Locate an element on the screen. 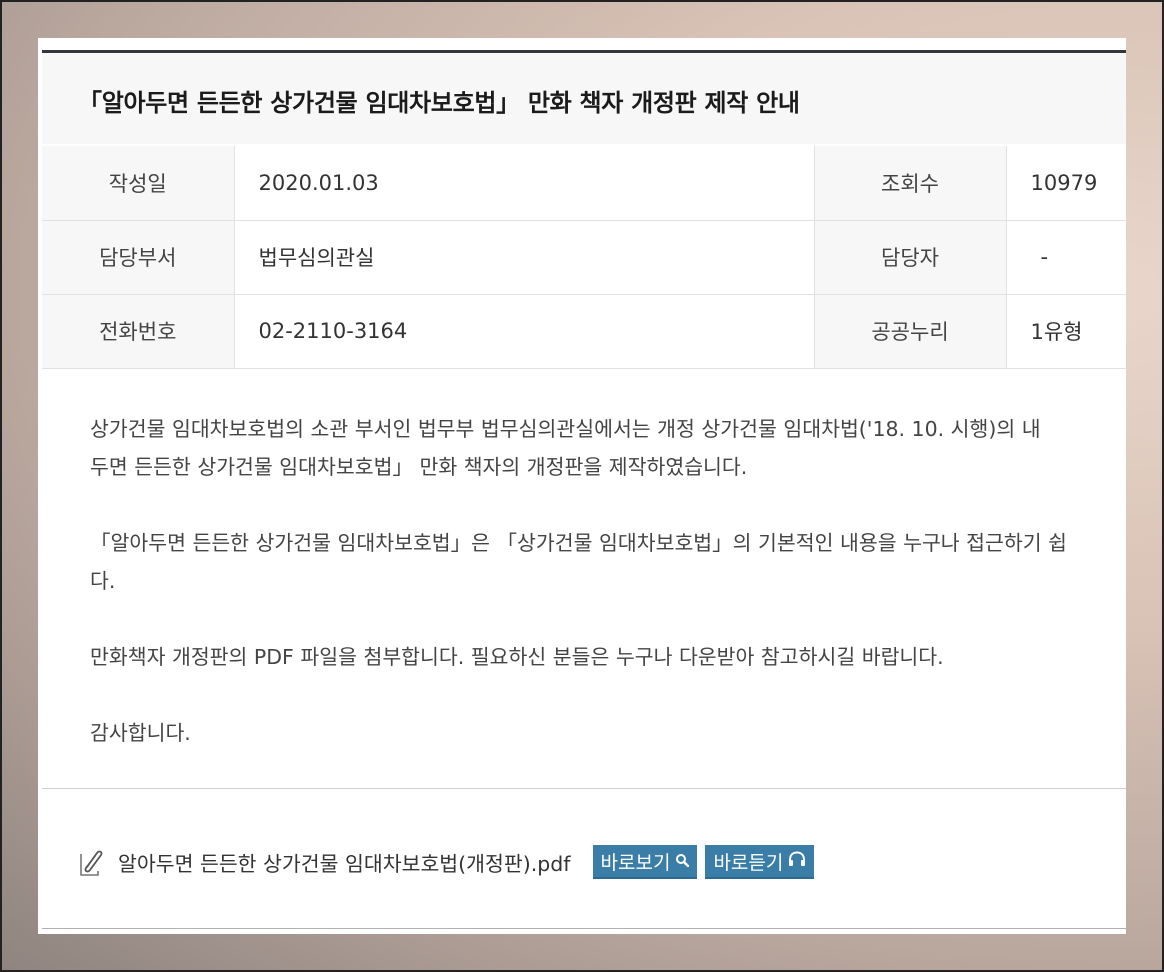  listen-button-label: 바로듣기 is located at coordinates (748, 862).